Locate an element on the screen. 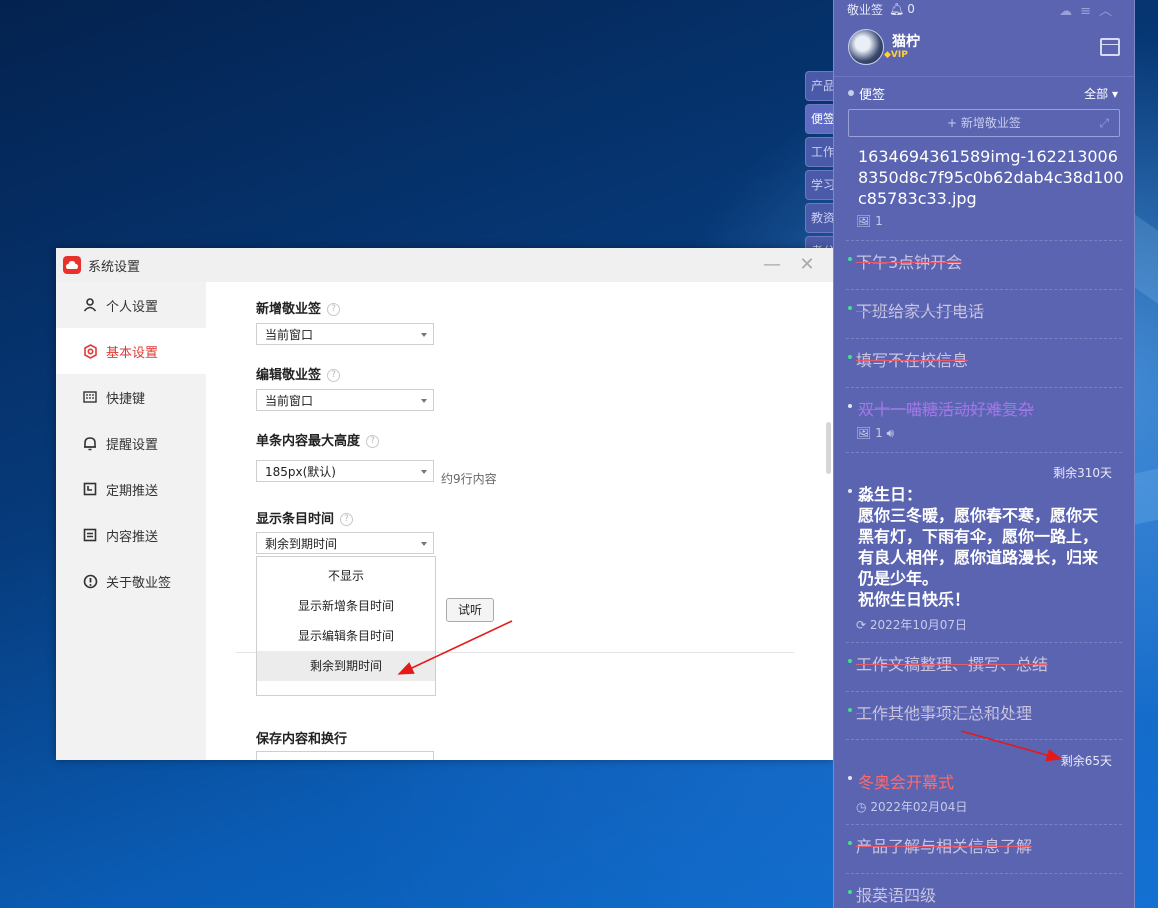 The image size is (1158, 908). note-date: ⟳ 2022年10月07日 is located at coordinates (911, 625).